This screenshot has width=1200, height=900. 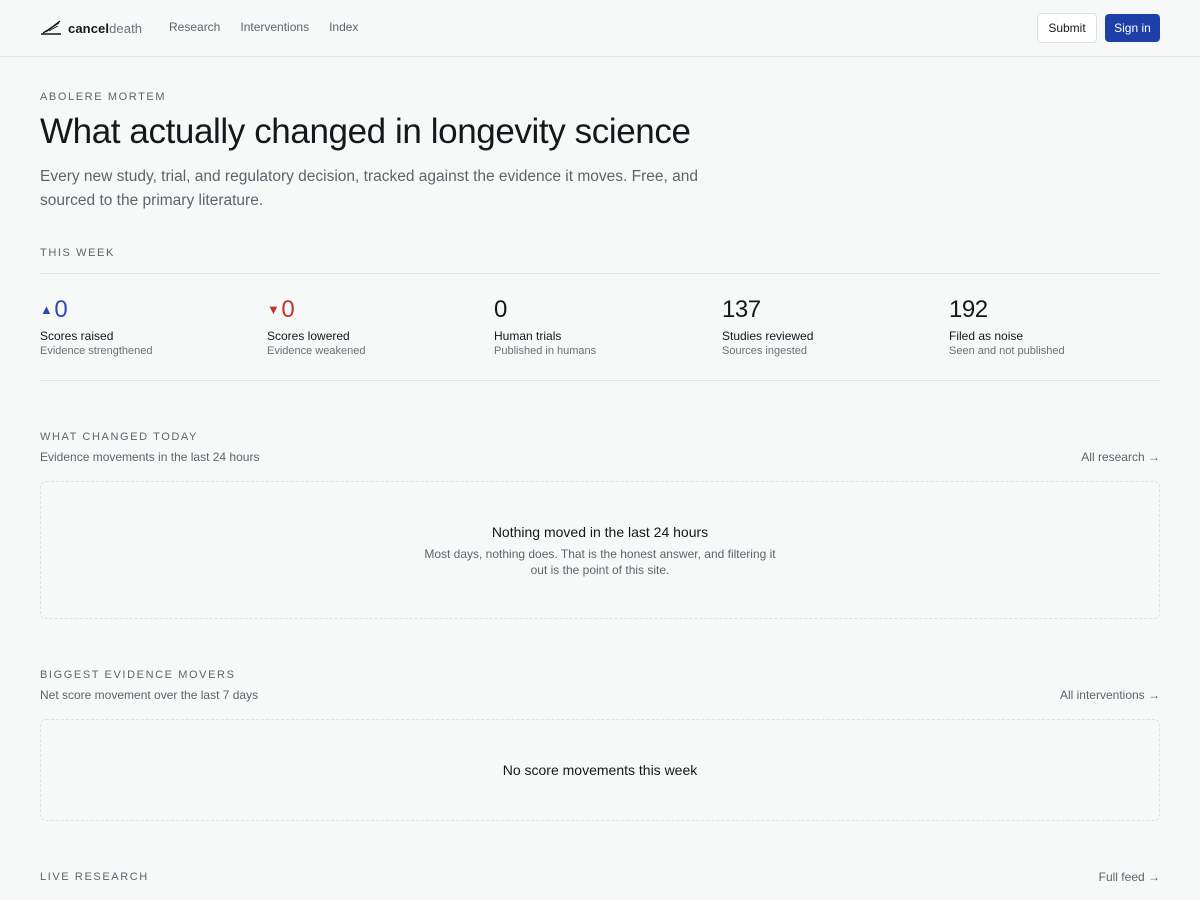 I want to click on movers-empty-state: No score movements this week, so click(x=600, y=770).